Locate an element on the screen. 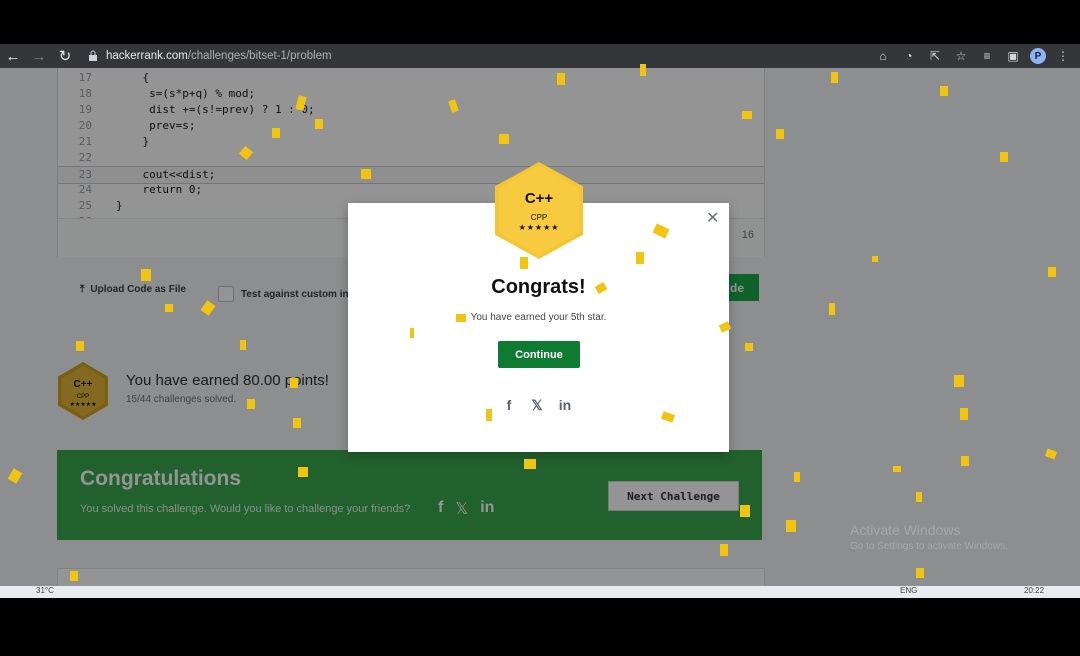 This screenshot has height=656, width=1080. taskbar-weather: 31°C is located at coordinates (45, 590).